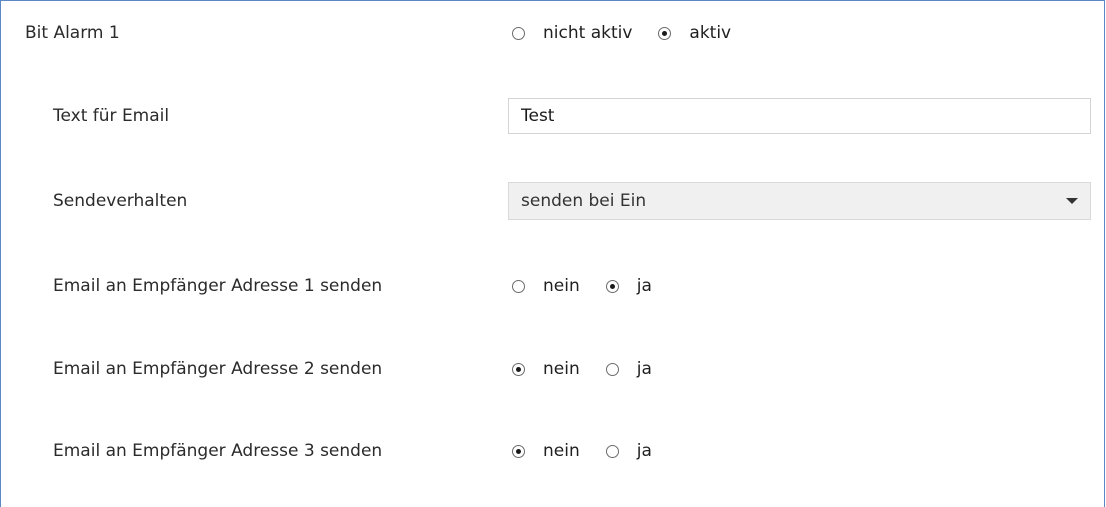  What do you see at coordinates (120, 201) in the screenshot?
I see `send-behavior-label: Sendeverhalten` at bounding box center [120, 201].